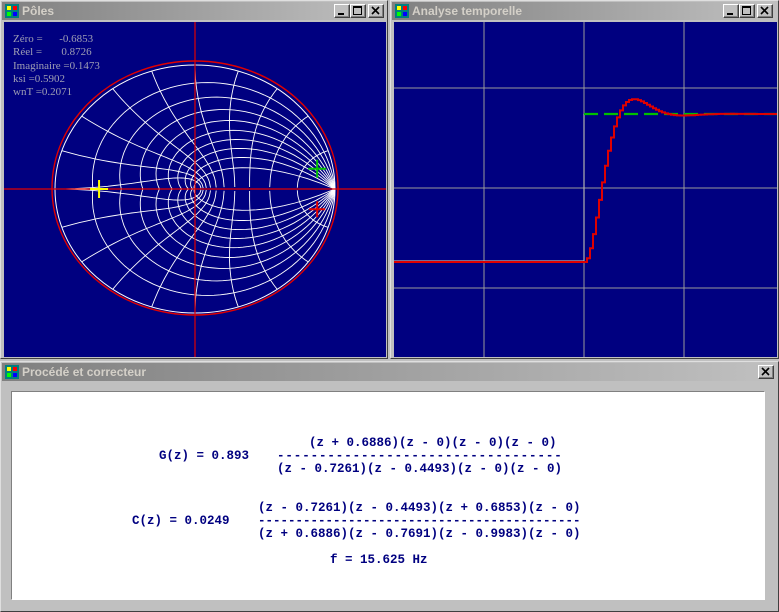 The image size is (779, 612). I want to click on process-title: Procédé et correcteur, so click(84, 372).